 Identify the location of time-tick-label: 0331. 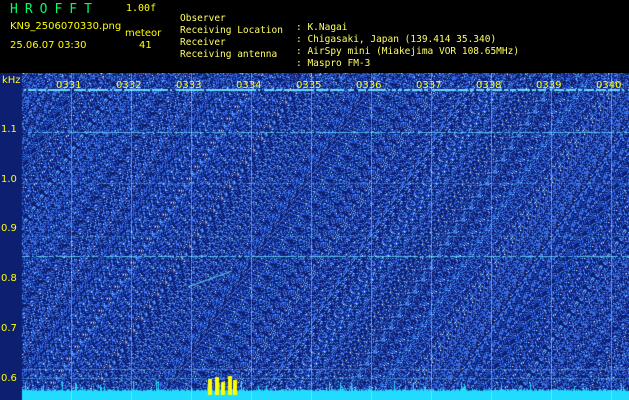
(69, 85).